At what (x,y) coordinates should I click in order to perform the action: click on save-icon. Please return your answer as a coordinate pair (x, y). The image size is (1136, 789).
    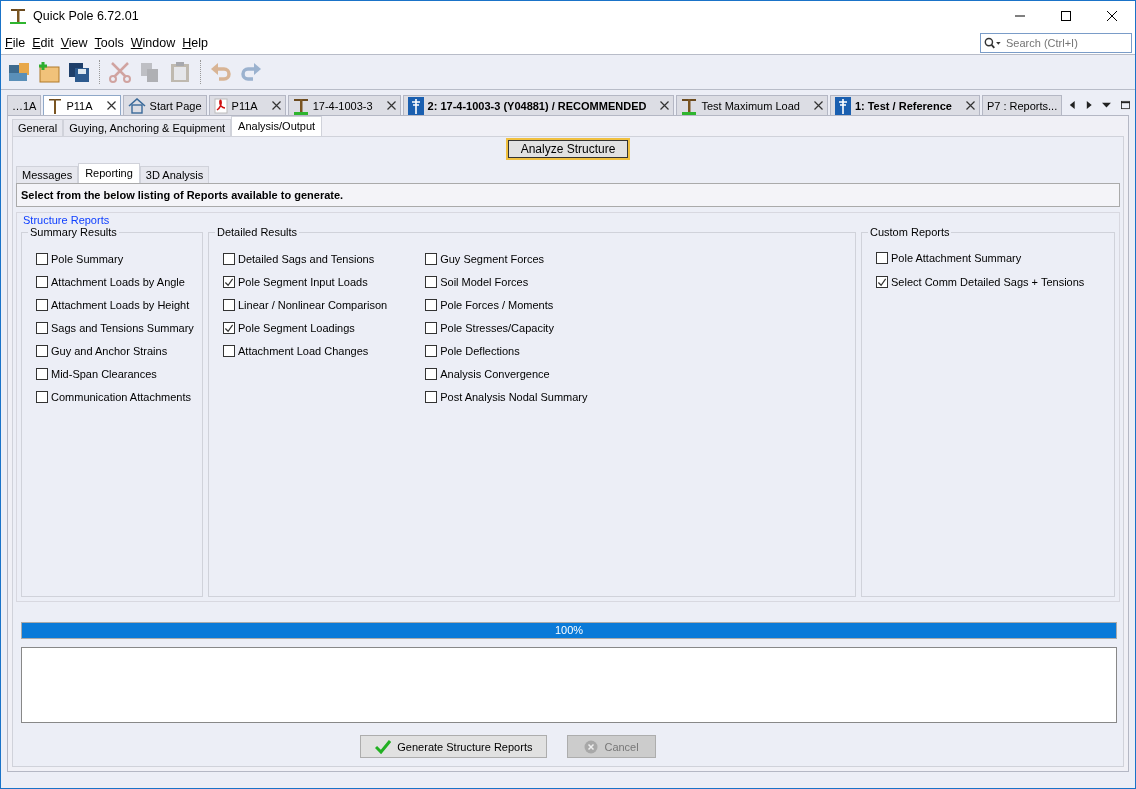
    Looking at the image, I should click on (79, 72).